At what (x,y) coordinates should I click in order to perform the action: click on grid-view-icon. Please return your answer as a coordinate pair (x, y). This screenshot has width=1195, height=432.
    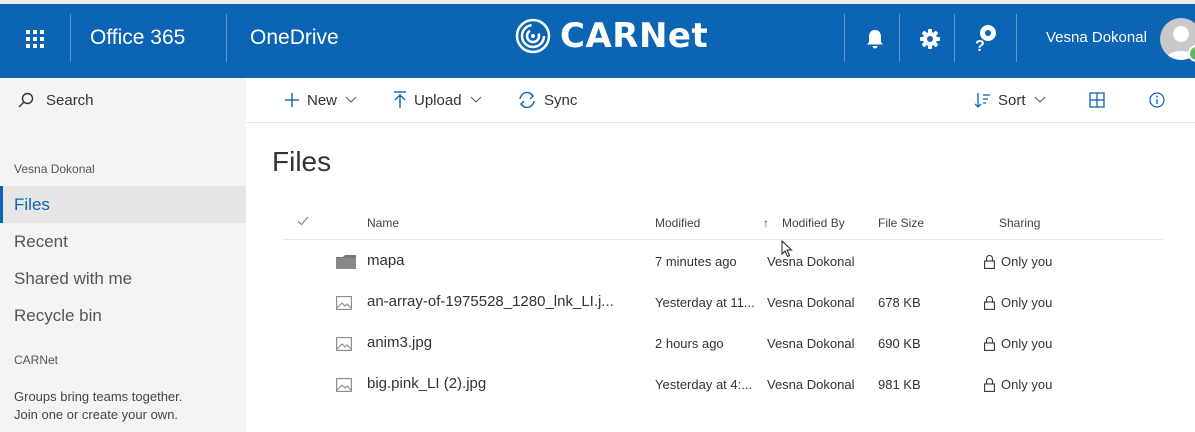
    Looking at the image, I should click on (1097, 100).